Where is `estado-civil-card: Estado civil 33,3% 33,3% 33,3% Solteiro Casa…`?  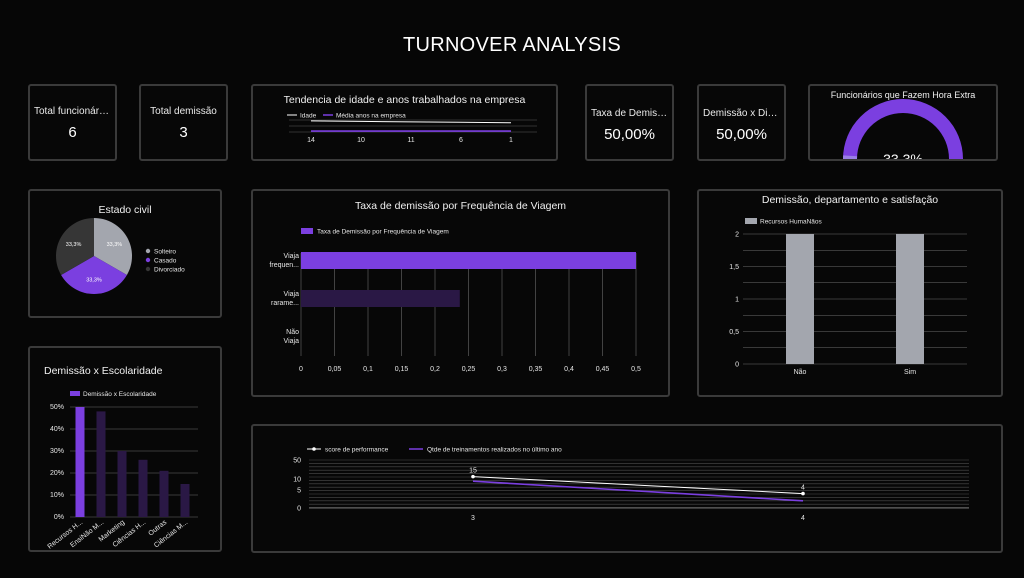
estado-civil-card: Estado civil 33,3% 33,3% 33,3% Solteiro Casa… is located at coordinates (125, 253).